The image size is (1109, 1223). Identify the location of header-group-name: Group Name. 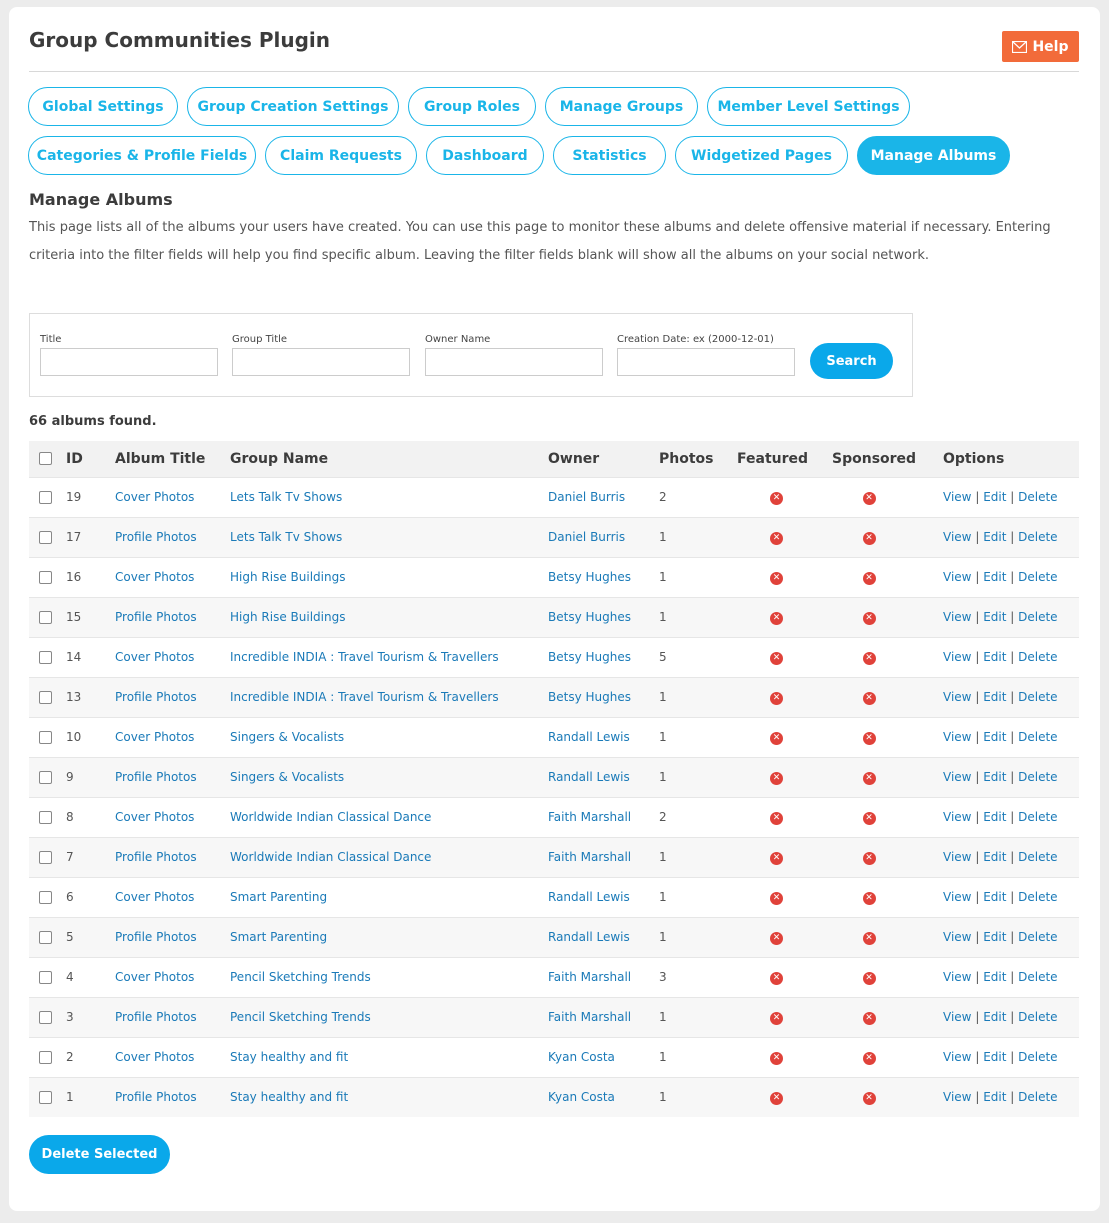
(389, 459).